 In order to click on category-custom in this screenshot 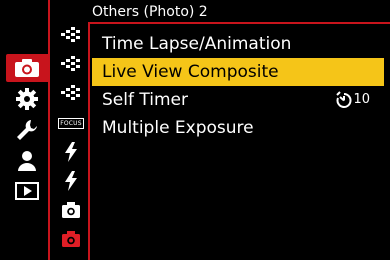, I will do `click(27, 99)`.